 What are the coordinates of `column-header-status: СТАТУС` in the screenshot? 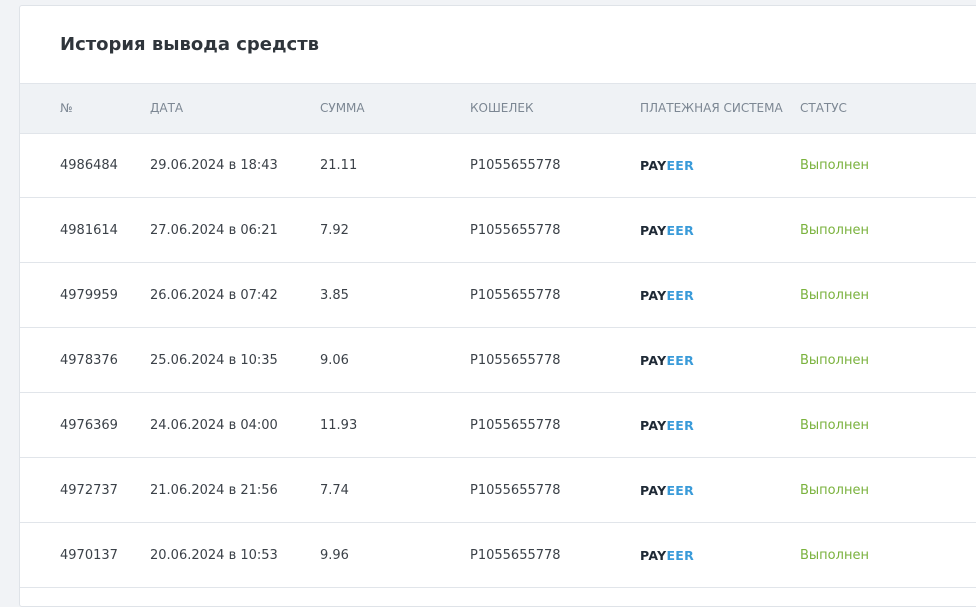 It's located at (823, 108).